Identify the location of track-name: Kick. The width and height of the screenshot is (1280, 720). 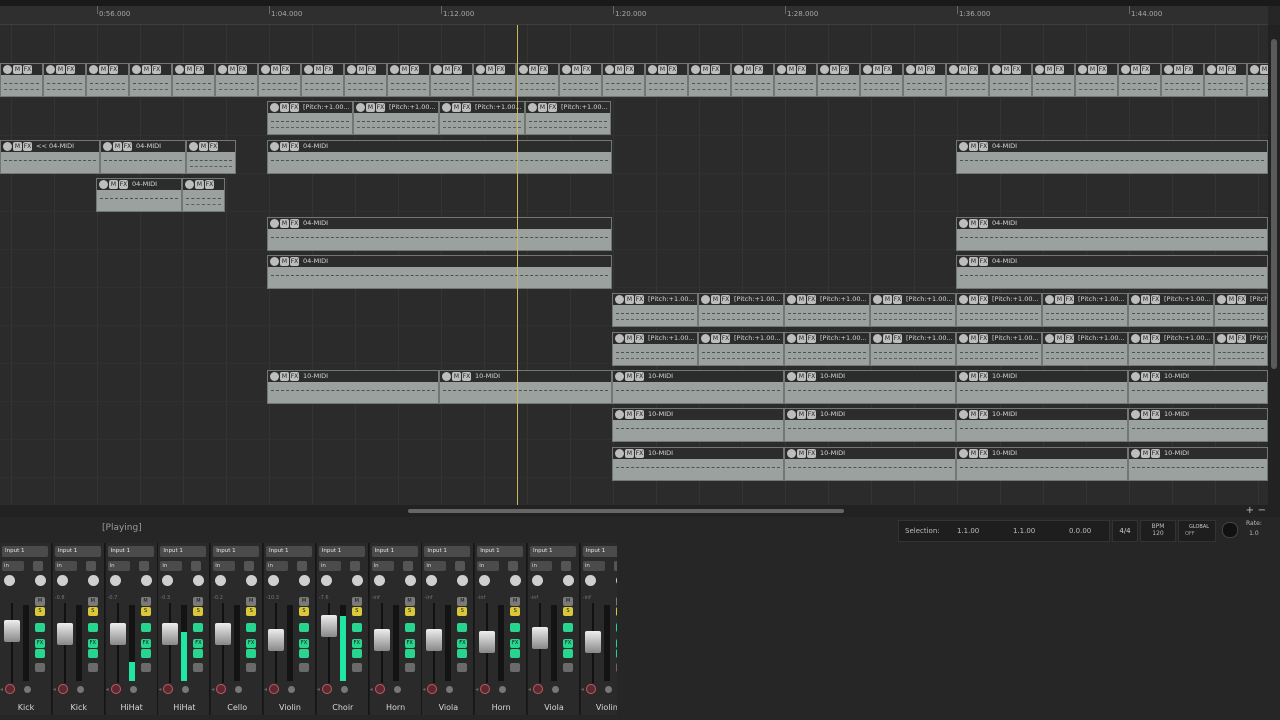
(26, 707).